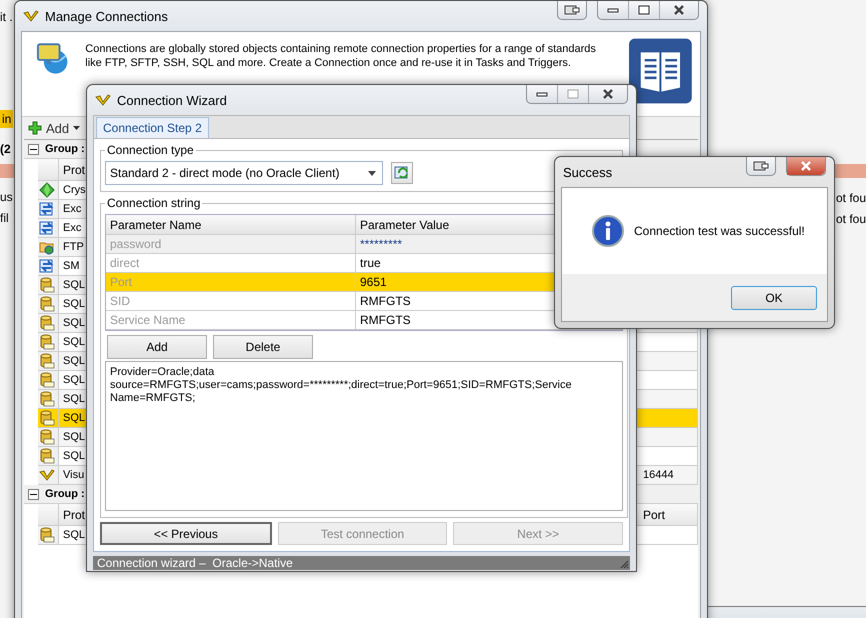  I want to click on table-cell: password, so click(136, 244).